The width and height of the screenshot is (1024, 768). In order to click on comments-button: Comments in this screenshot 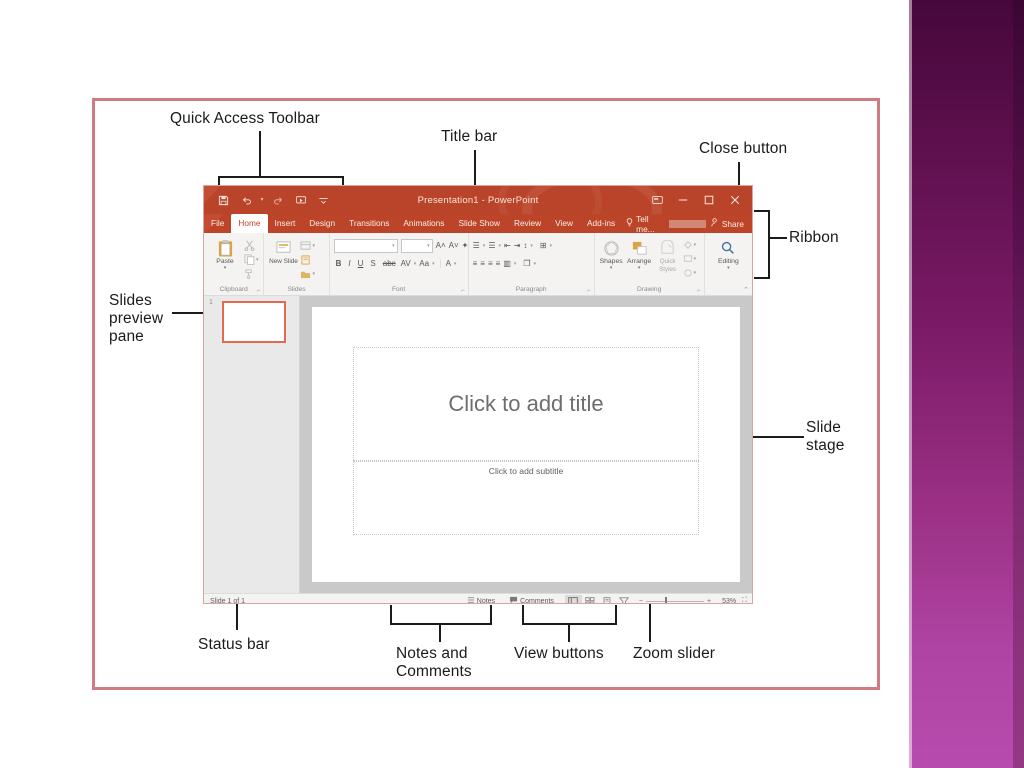, I will do `click(531, 599)`.